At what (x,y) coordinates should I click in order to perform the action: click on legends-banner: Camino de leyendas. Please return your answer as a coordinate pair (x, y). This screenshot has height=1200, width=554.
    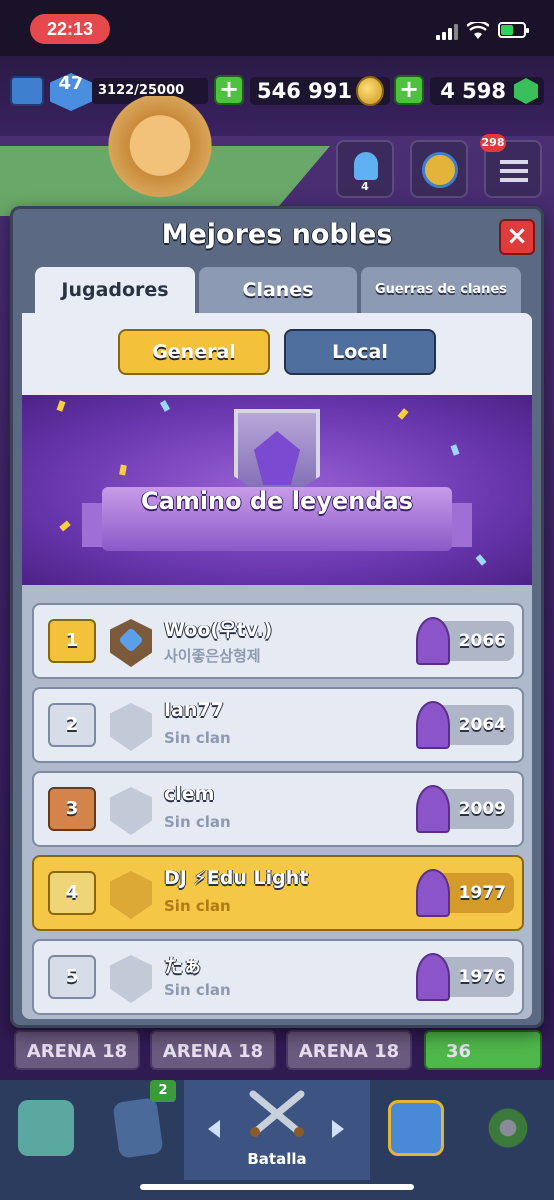
    Looking at the image, I should click on (277, 490).